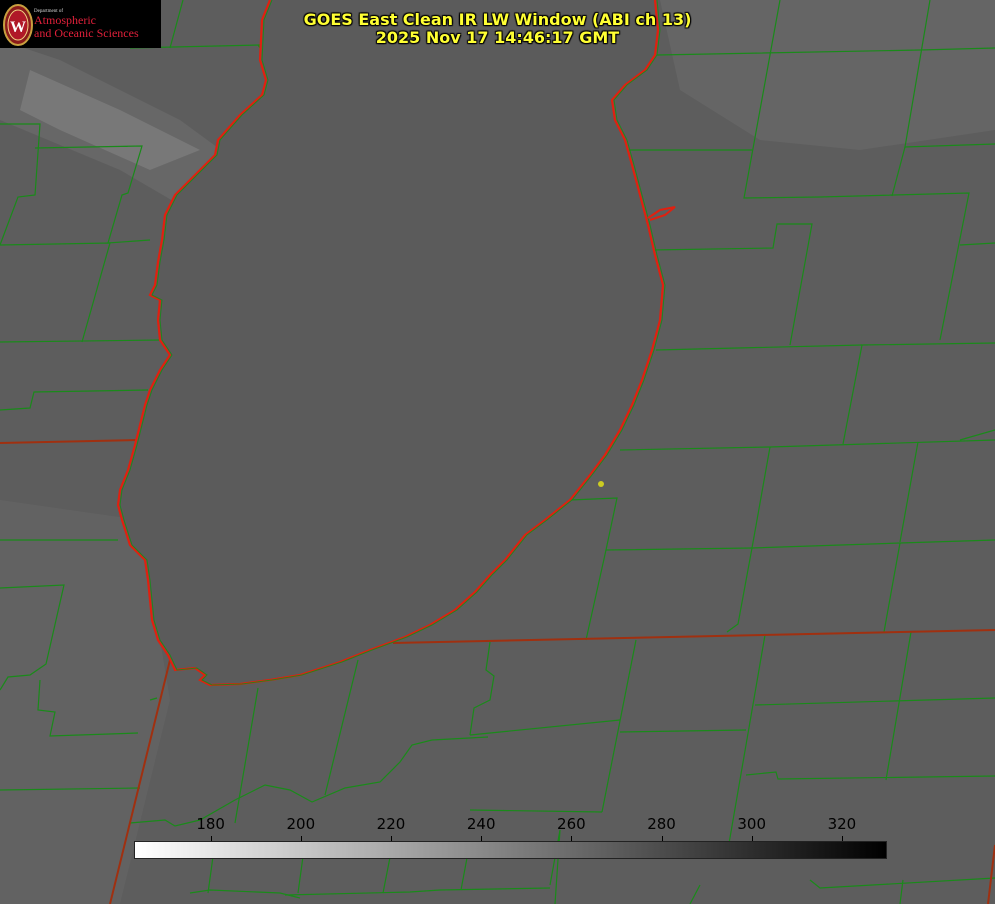 This screenshot has height=904, width=995. Describe the element at coordinates (65, 20) in the screenshot. I see `logo-line-1: Atmospheric` at that location.